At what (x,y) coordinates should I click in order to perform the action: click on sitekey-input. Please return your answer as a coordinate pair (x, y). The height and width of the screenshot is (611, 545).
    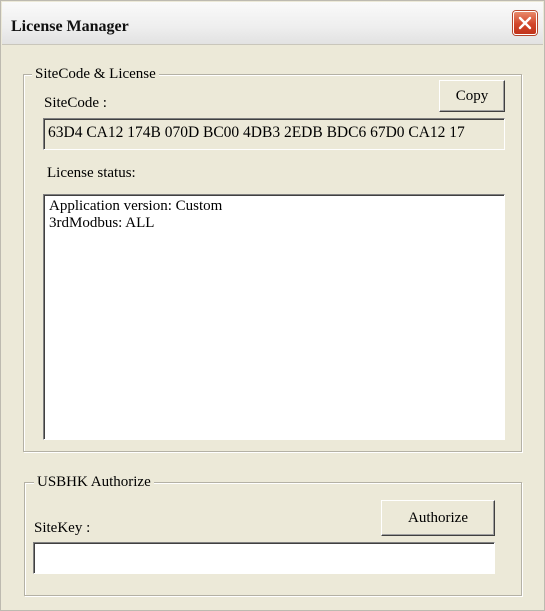
    Looking at the image, I should click on (264, 558).